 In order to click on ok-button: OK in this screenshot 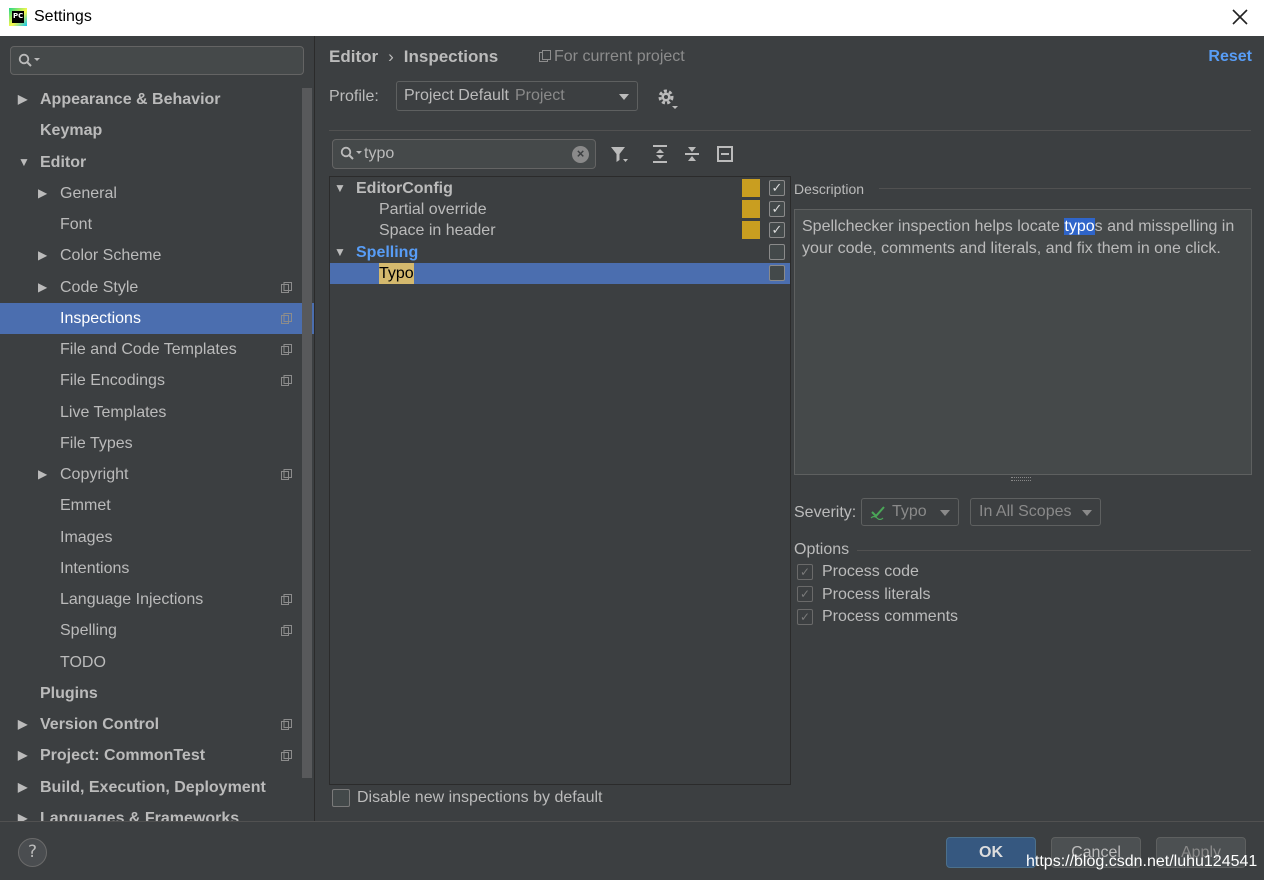, I will do `click(991, 852)`.